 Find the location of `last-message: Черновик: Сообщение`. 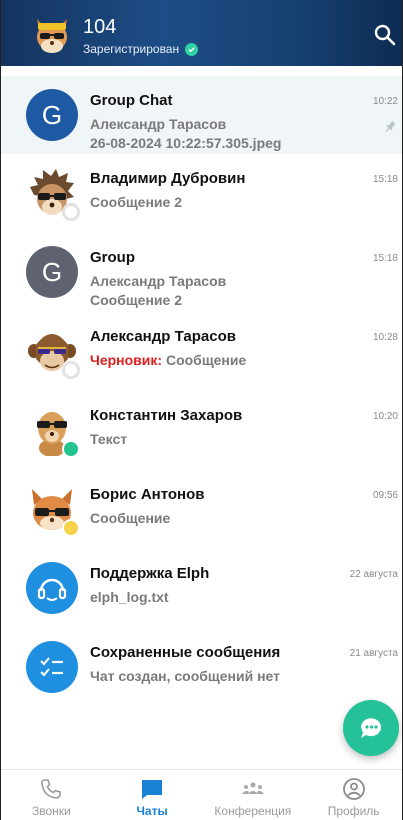

last-message: Черновик: Сообщение is located at coordinates (168, 360).